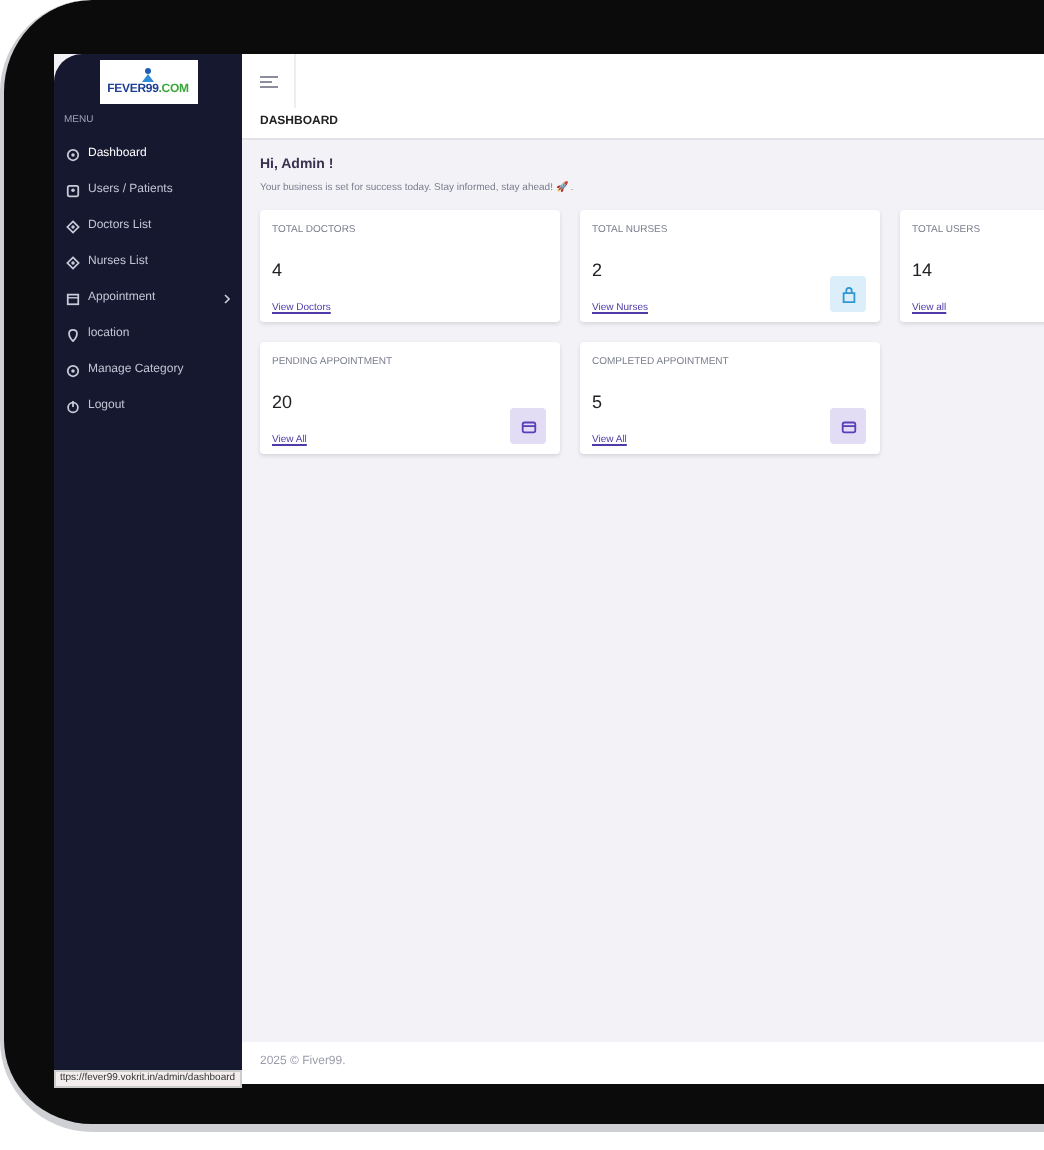 The width and height of the screenshot is (1044, 1150). Describe the element at coordinates (148, 75) in the screenshot. I see `logo-figure-icon` at that location.